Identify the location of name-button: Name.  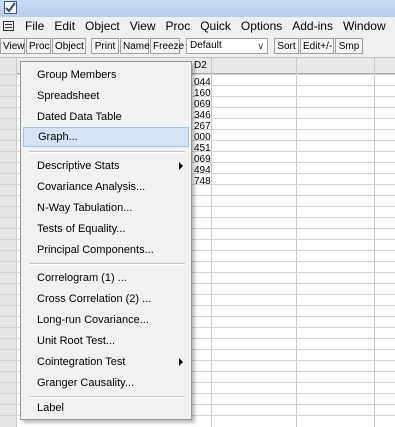
(135, 46).